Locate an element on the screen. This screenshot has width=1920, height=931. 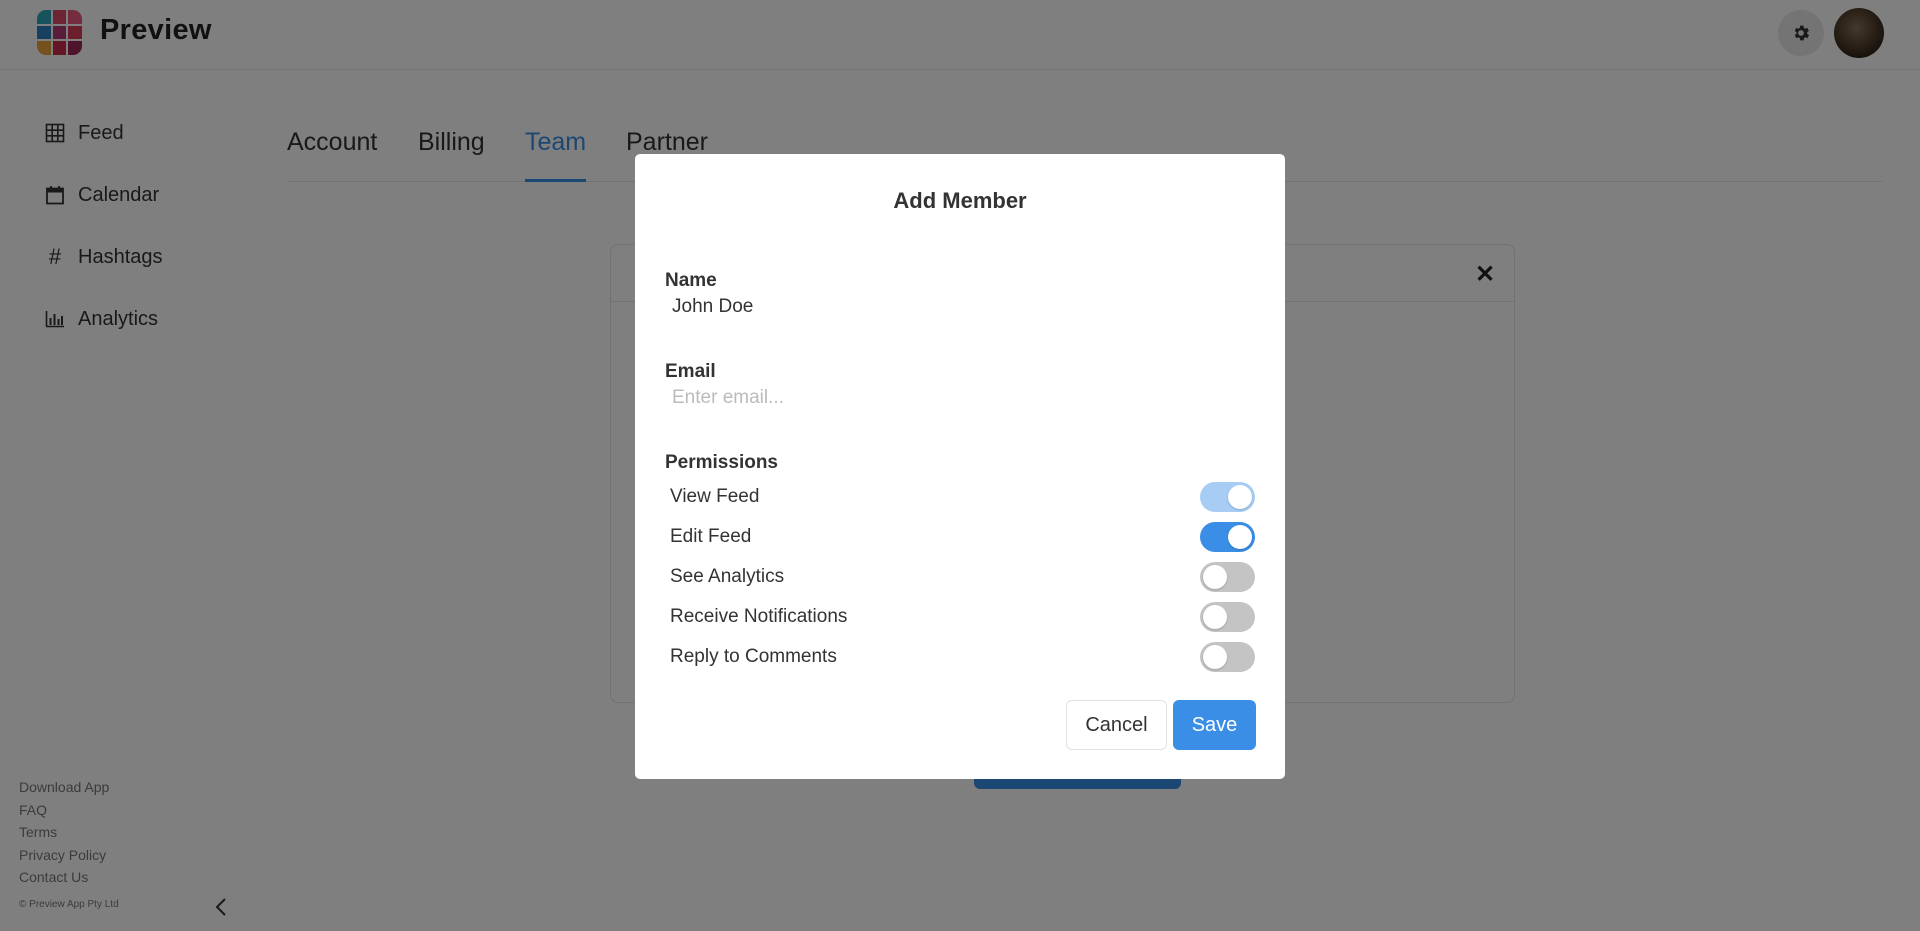
permission-label: View Feed is located at coordinates (715, 496).